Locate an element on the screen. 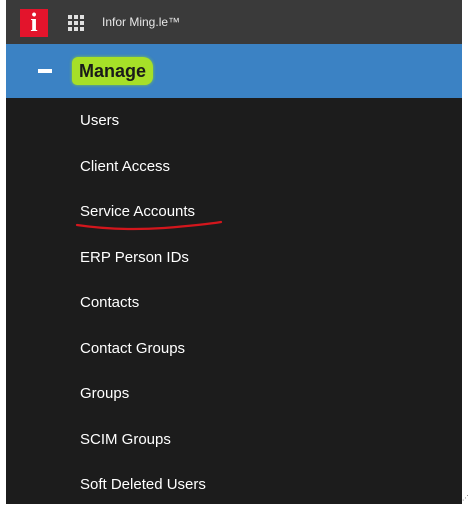 This screenshot has width=469, height=508. menu-item-soft-deleted-users: Soft Deleted Users is located at coordinates (234, 485).